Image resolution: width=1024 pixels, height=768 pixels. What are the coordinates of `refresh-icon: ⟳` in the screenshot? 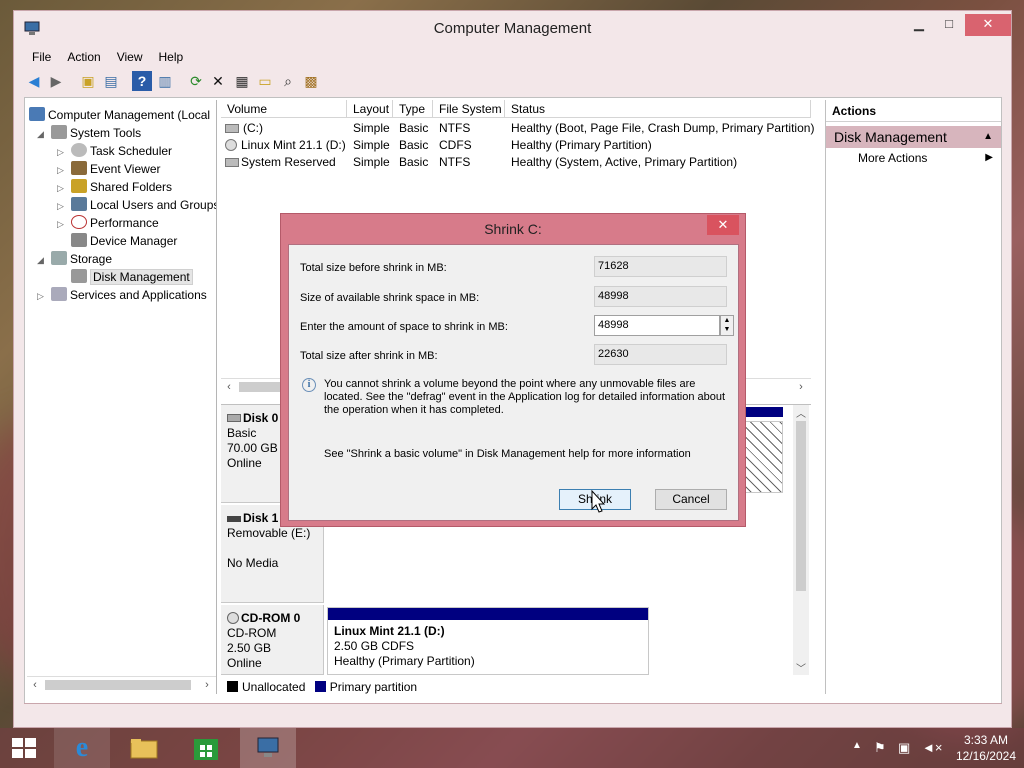 It's located at (196, 81).